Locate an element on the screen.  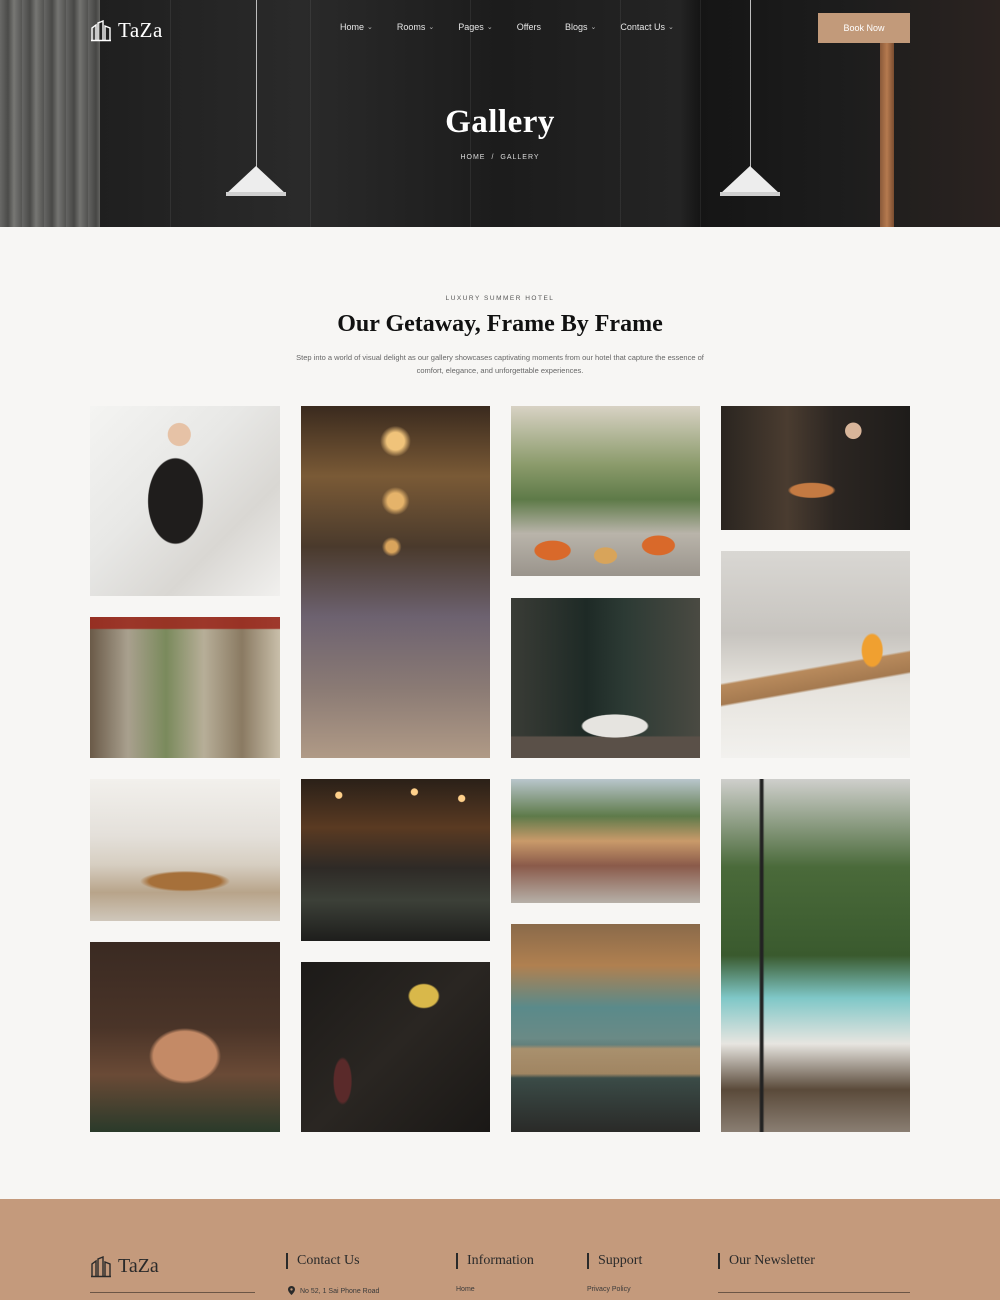
nav-item-blogs: Blogs ⌄ is located at coordinates (580, 27).